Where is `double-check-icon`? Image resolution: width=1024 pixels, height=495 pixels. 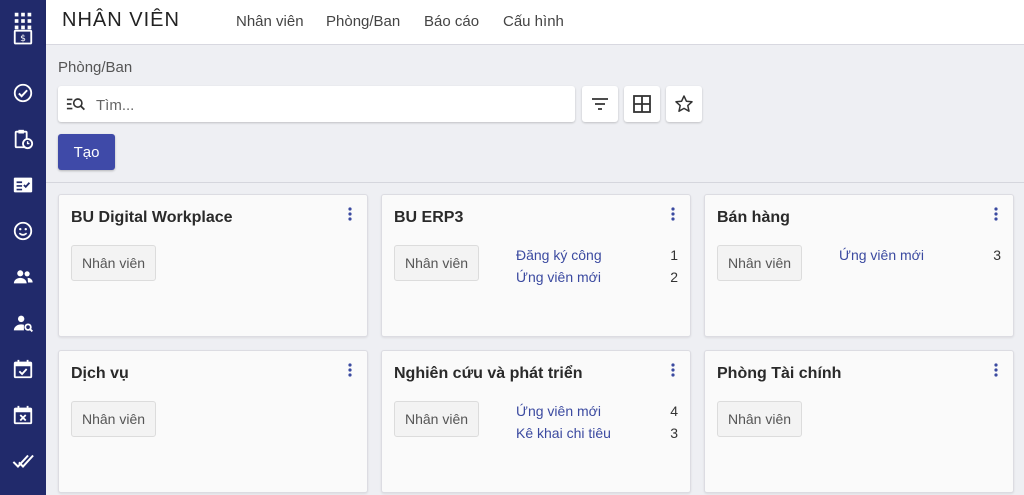 double-check-icon is located at coordinates (23, 461).